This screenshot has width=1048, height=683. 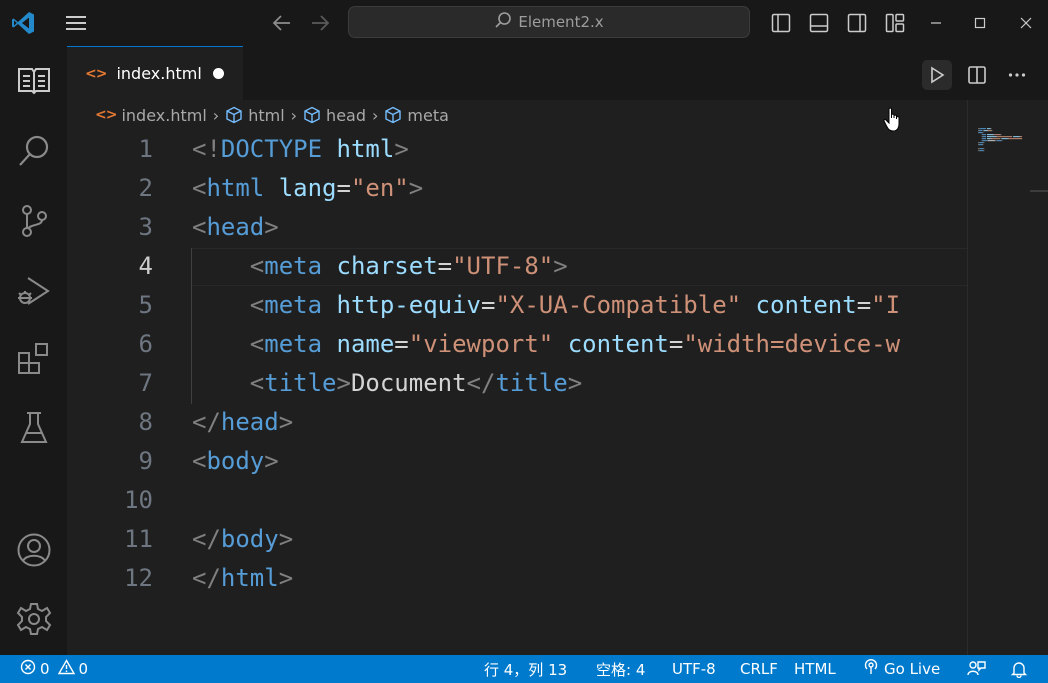 What do you see at coordinates (886, 305) in the screenshot?
I see `code-token: "I` at bounding box center [886, 305].